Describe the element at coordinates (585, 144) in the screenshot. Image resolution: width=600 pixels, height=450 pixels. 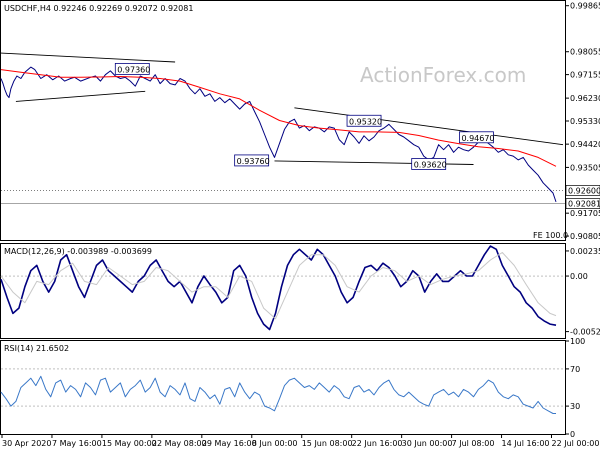
I see `y-axis-tick-label: 0.94420` at that location.